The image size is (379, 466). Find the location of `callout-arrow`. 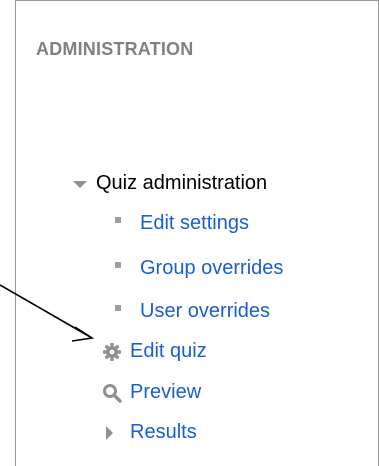

callout-arrow is located at coordinates (47, 313).